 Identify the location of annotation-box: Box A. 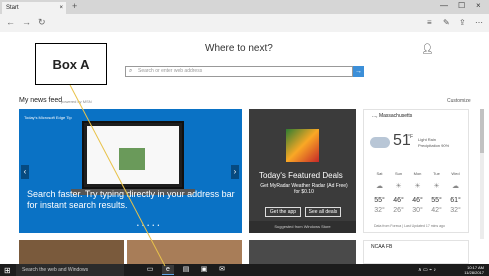
(71, 64).